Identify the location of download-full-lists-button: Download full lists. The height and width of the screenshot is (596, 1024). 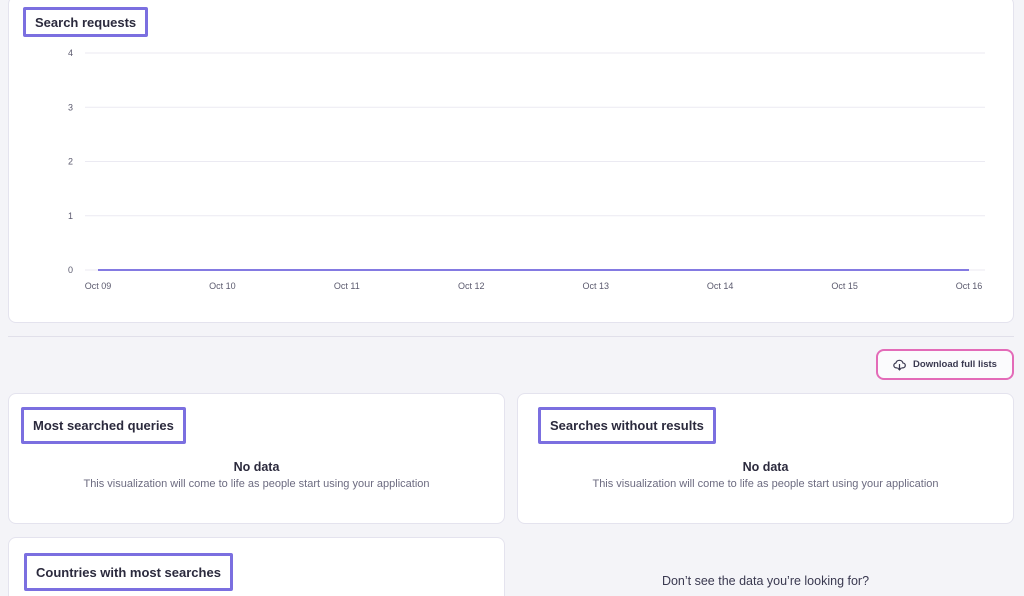
(945, 364).